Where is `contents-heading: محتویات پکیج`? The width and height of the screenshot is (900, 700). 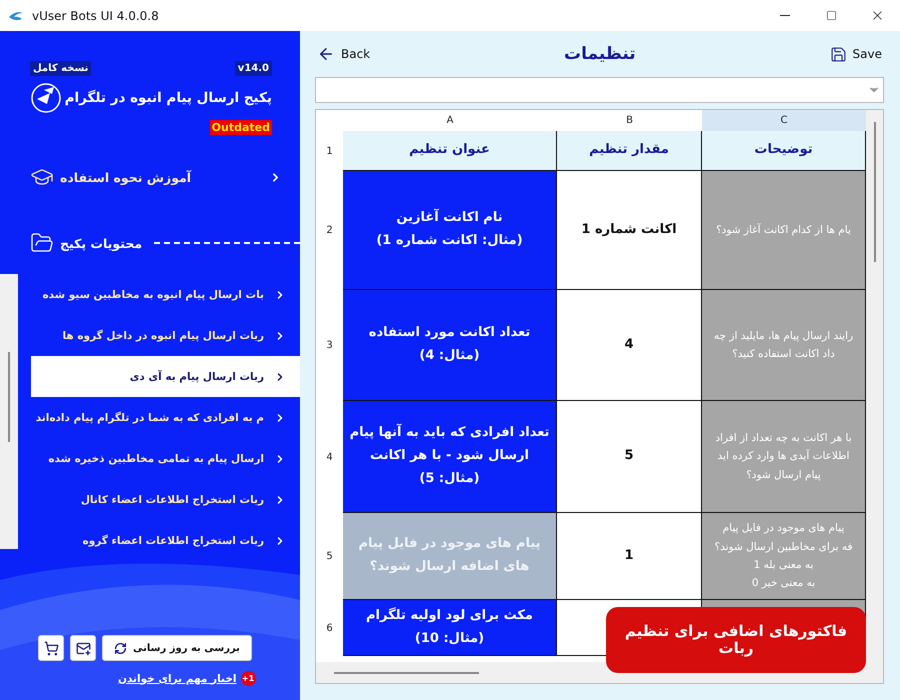
contents-heading: محتویات پکیج is located at coordinates (101, 243).